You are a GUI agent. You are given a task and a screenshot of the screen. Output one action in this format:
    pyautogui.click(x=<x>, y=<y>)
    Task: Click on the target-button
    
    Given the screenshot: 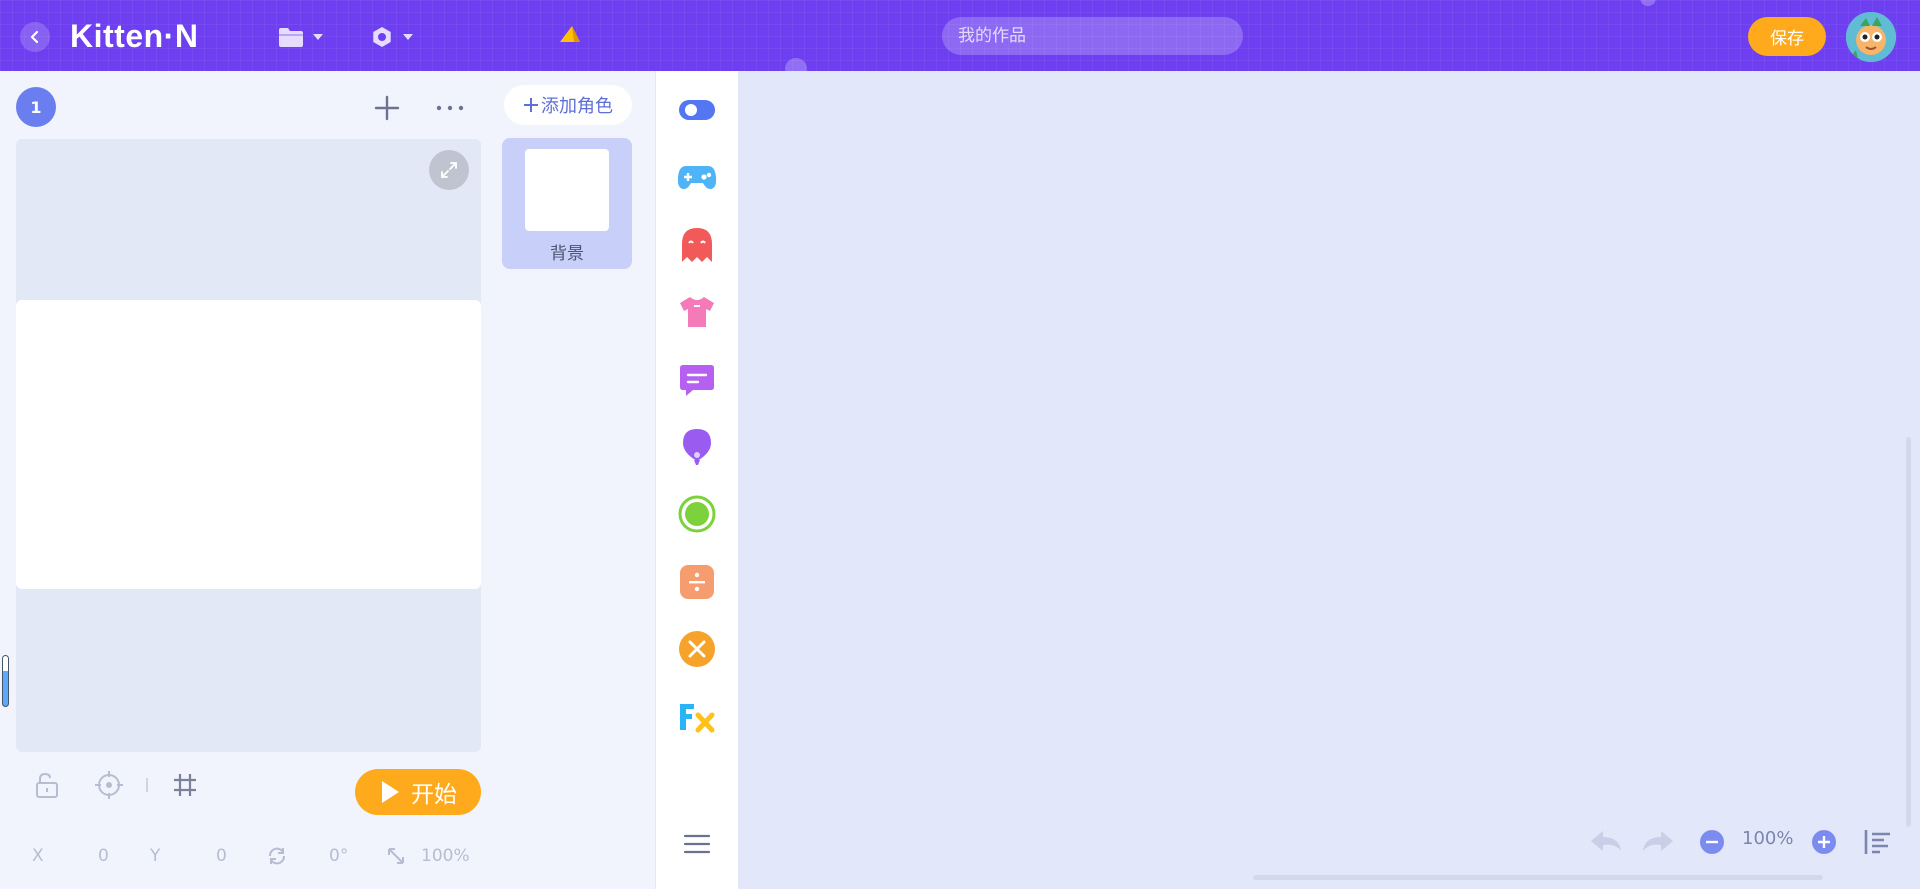 What is the action you would take?
    pyautogui.click(x=109, y=785)
    